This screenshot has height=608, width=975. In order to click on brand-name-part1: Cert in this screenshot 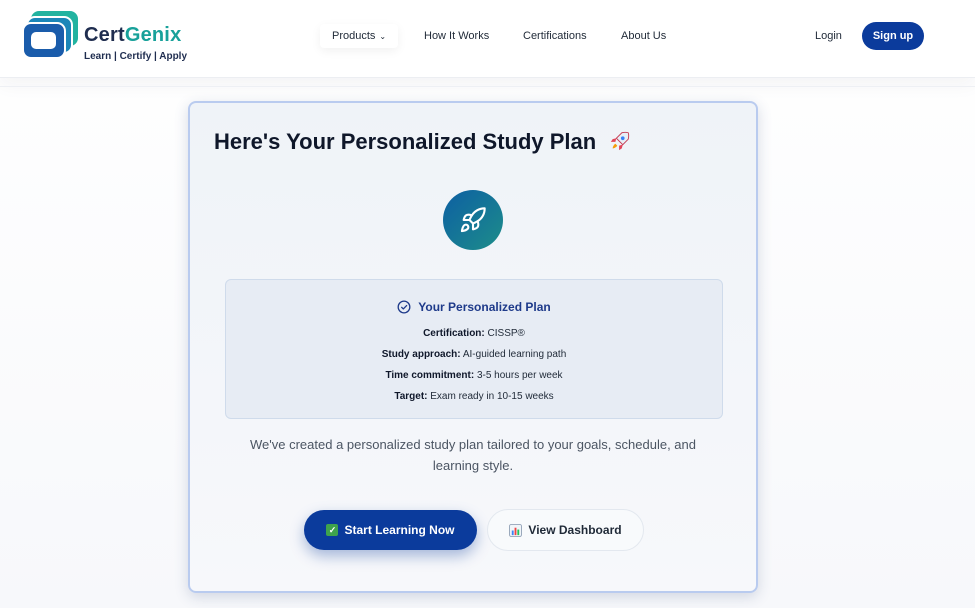, I will do `click(104, 35)`.